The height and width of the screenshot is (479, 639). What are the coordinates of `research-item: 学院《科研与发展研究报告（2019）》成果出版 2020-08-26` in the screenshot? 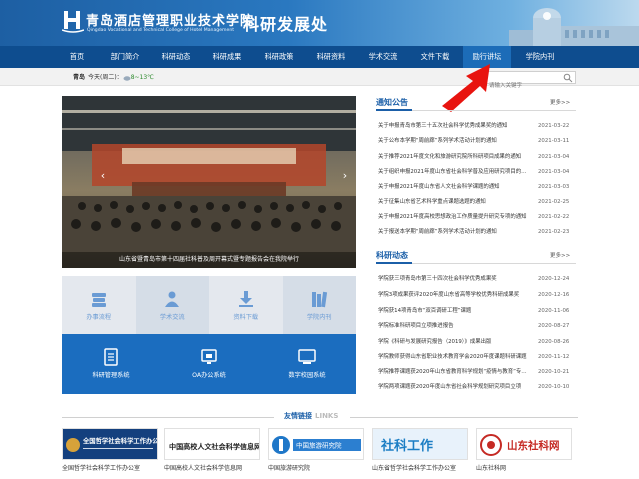 It's located at (478, 342).